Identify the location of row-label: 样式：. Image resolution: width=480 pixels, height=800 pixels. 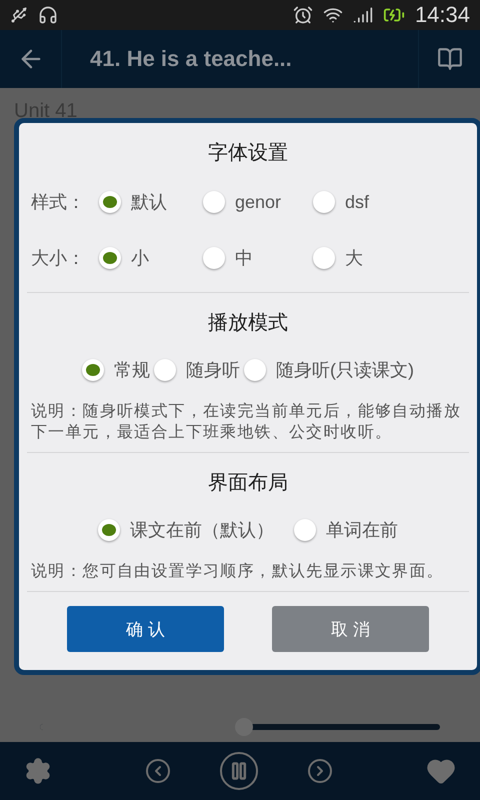
(58, 202).